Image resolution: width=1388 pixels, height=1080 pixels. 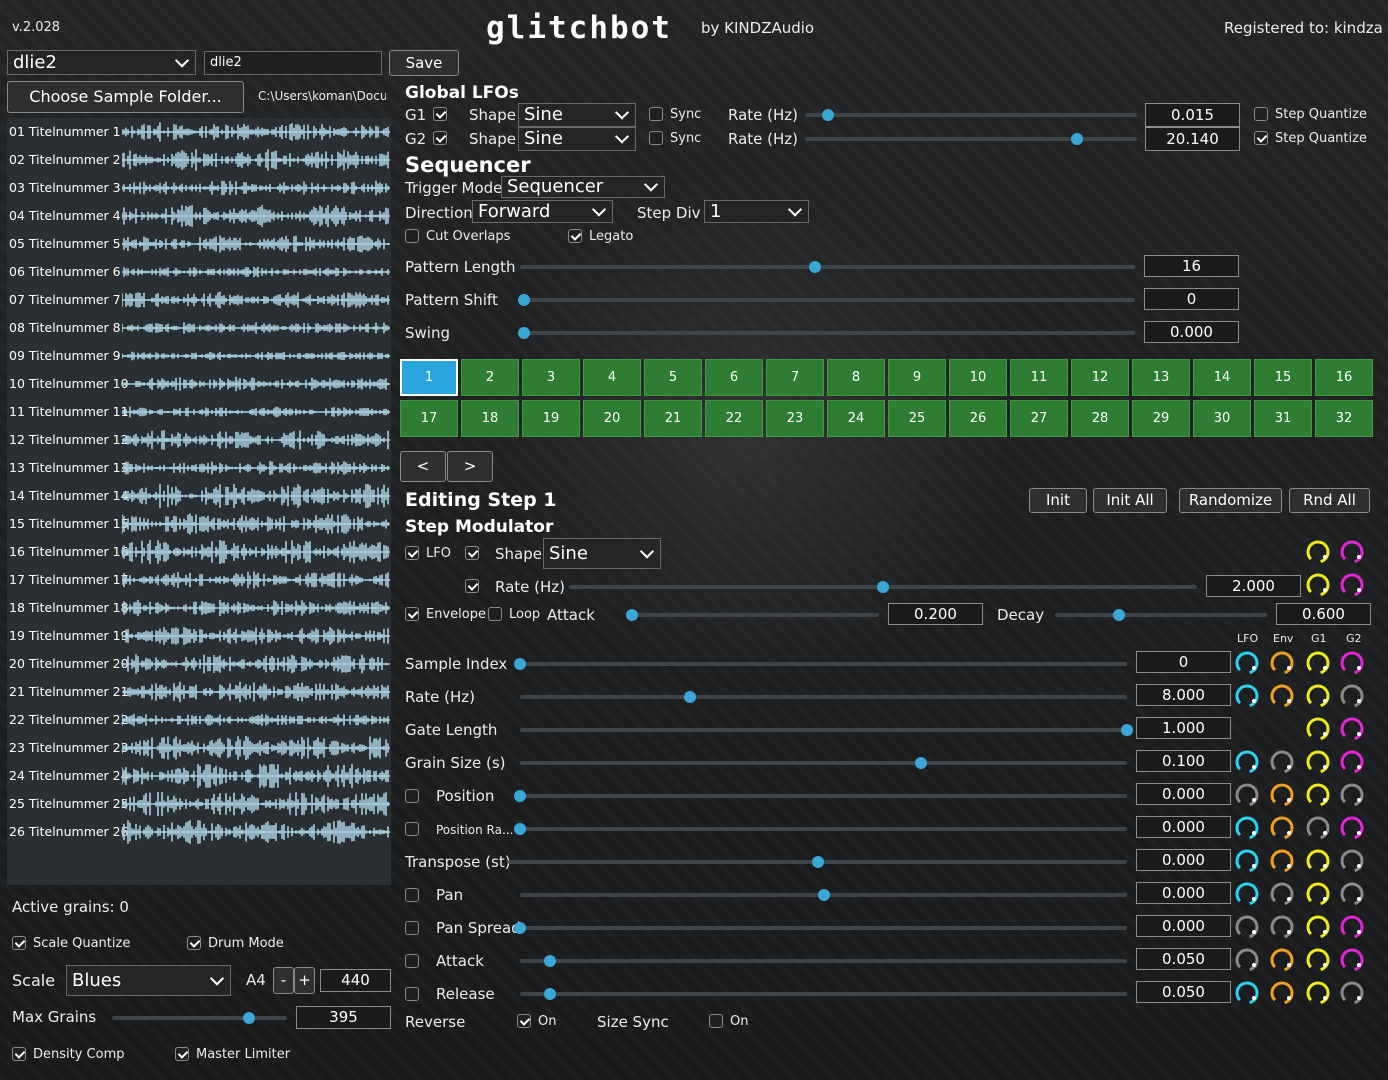 What do you see at coordinates (412, 928) in the screenshot?
I see `pan-spread-checkbox` at bounding box center [412, 928].